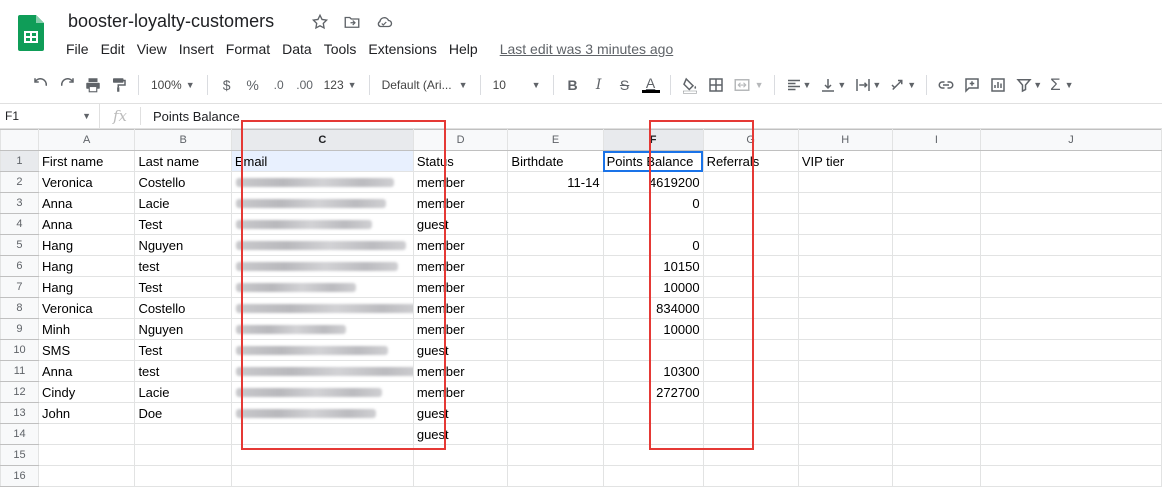 This screenshot has width=1162, height=498. What do you see at coordinates (845, 371) in the screenshot?
I see `cell-h11` at bounding box center [845, 371].